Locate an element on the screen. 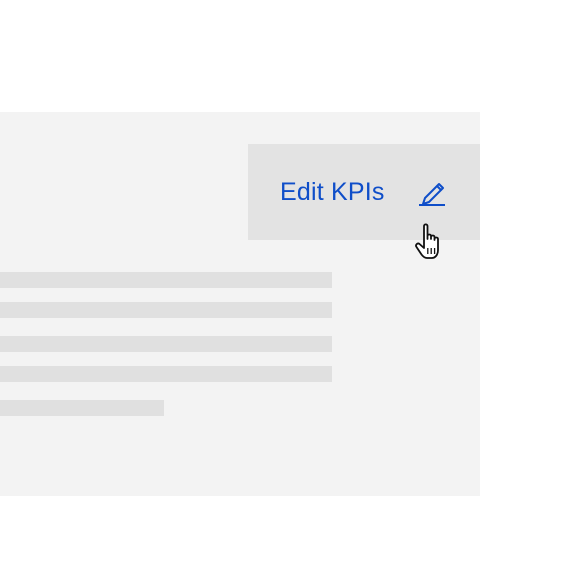 This screenshot has height=576, width=576. edit-kpis-label: Edit KPIs is located at coordinates (332, 191).